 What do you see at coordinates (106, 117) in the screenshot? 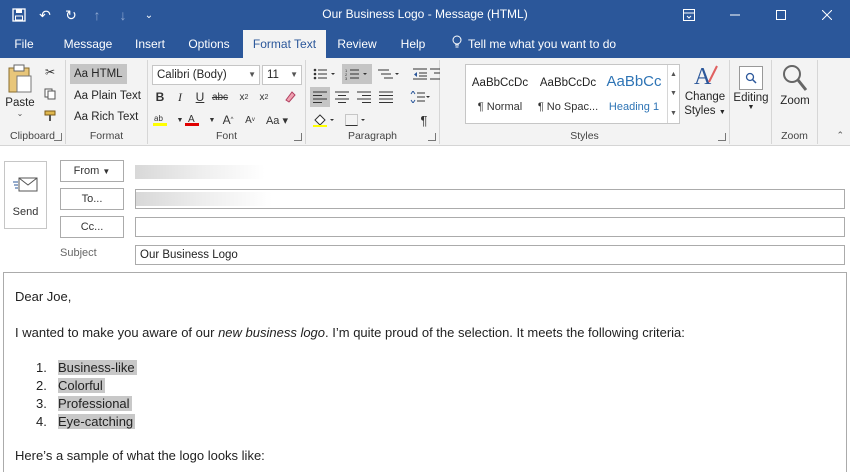
I see `format-rich-text-button: Aa Rich Text` at bounding box center [106, 117].